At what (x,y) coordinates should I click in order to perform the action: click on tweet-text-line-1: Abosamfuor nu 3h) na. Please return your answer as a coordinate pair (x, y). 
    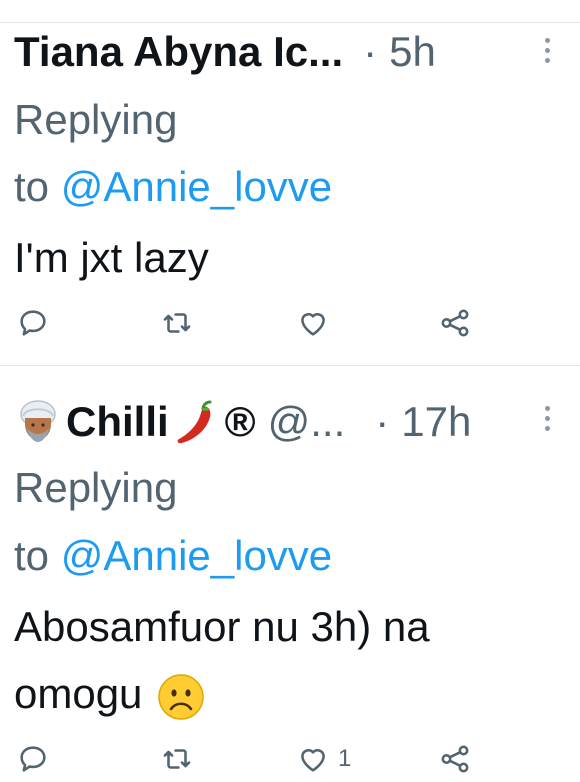
    Looking at the image, I should click on (222, 626).